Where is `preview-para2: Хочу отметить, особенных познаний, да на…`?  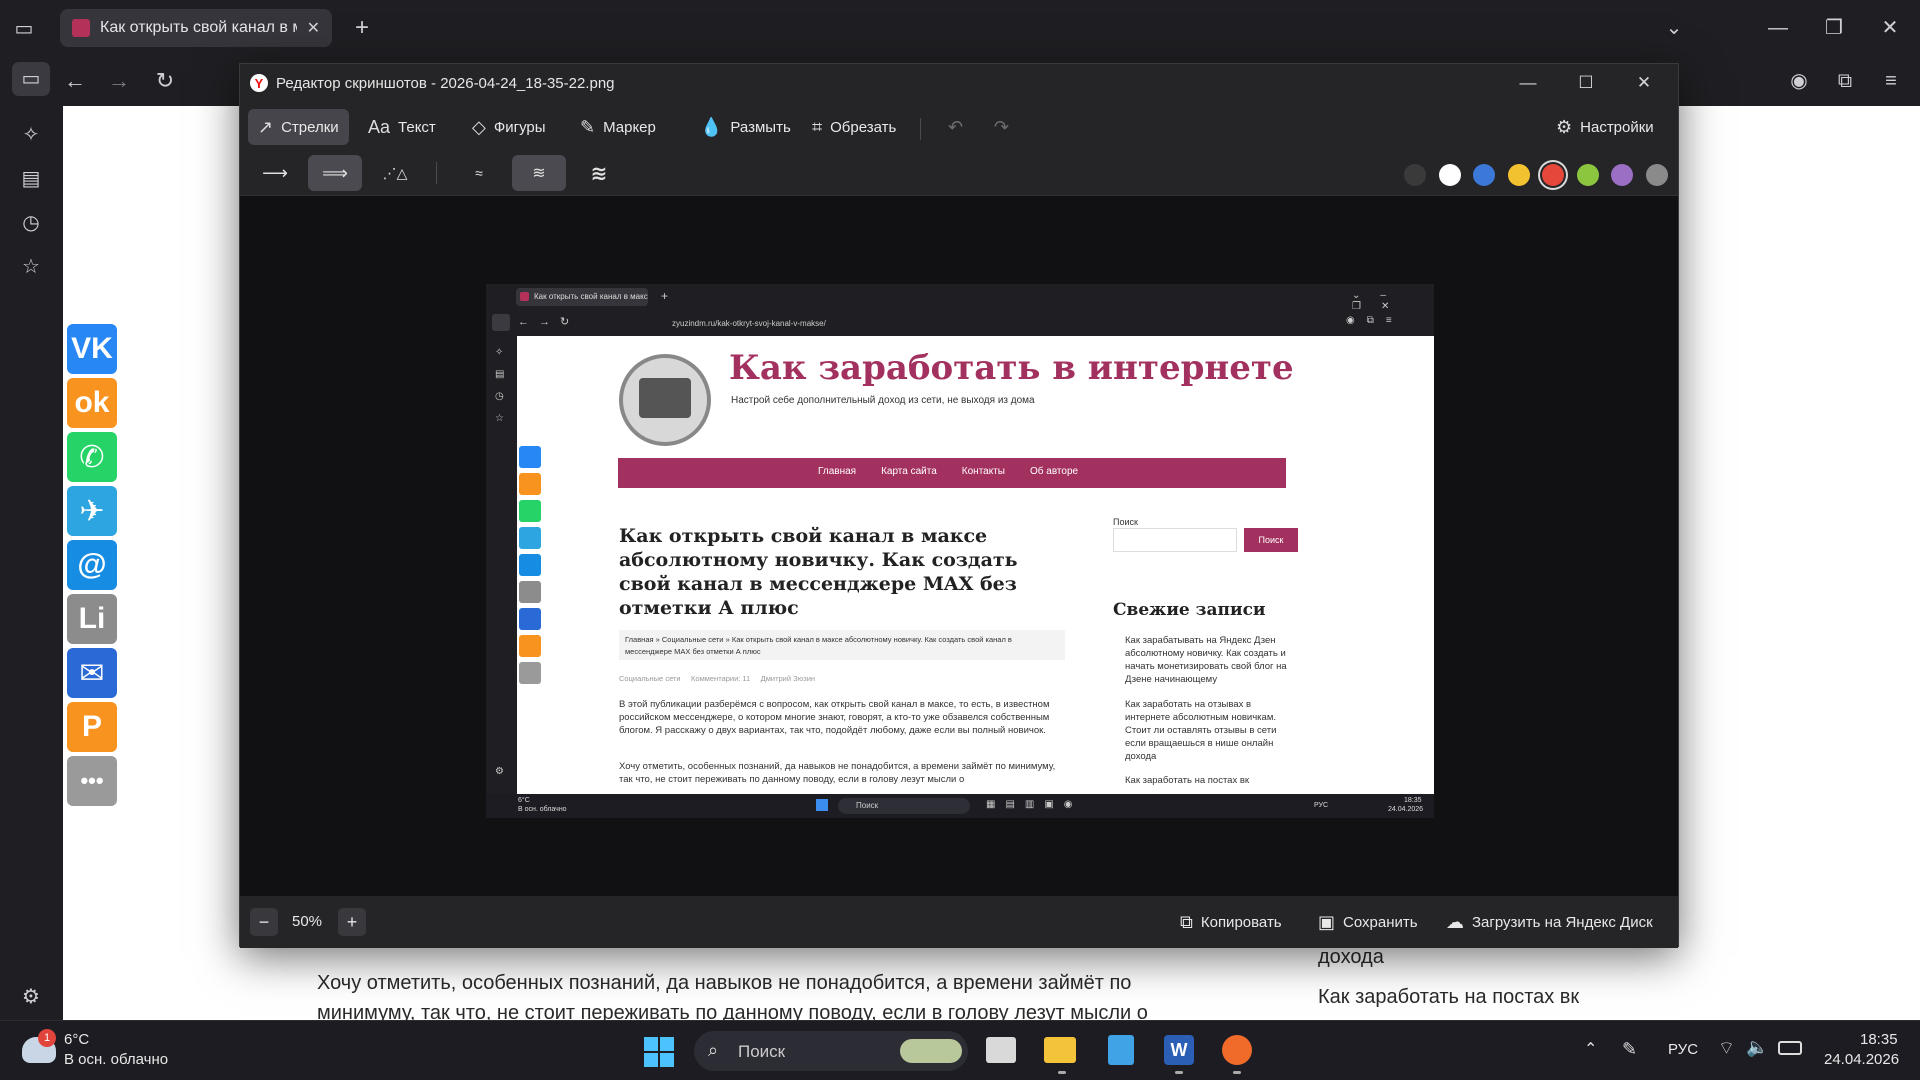
preview-para2: Хочу отметить, особенных познаний, да на… is located at coordinates (837, 773).